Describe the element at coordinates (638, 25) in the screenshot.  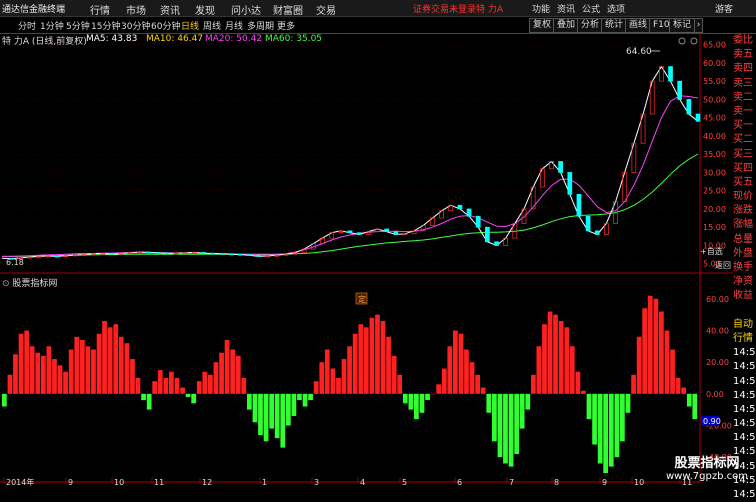
I see `draw-button: 画线` at that location.